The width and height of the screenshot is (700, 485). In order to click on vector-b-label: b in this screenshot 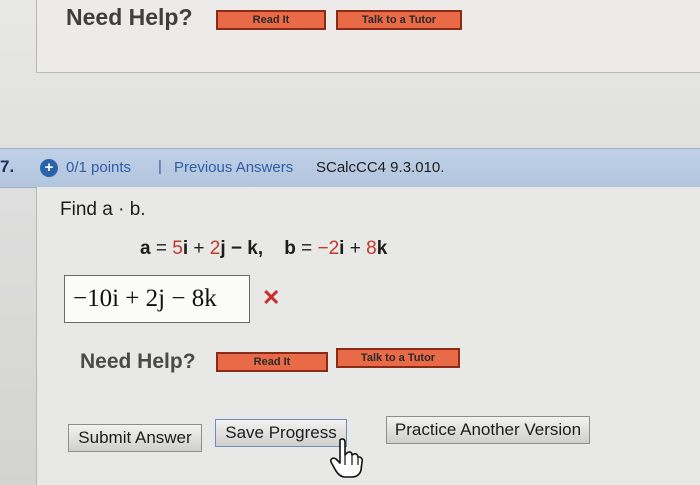, I will do `click(290, 248)`.